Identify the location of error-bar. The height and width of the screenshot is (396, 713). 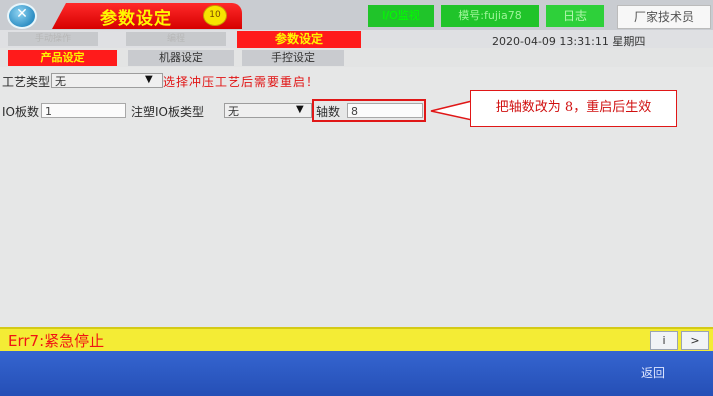
(356, 339).